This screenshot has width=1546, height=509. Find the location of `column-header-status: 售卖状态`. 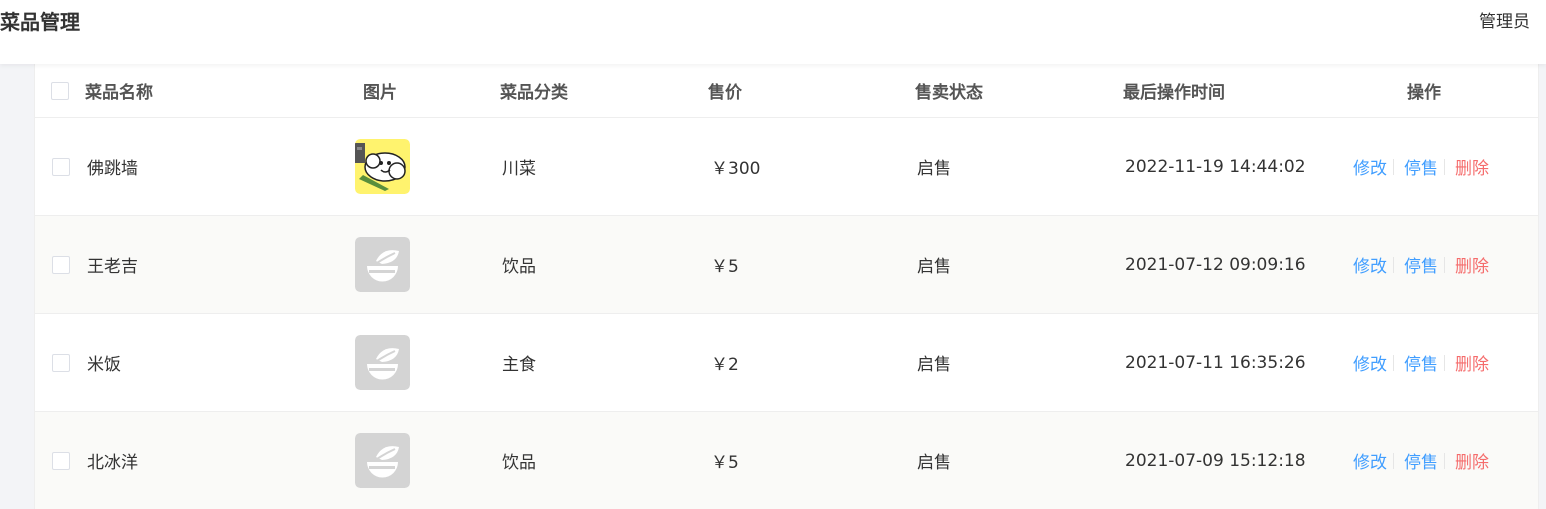

column-header-status: 售卖状态 is located at coordinates (949, 93).